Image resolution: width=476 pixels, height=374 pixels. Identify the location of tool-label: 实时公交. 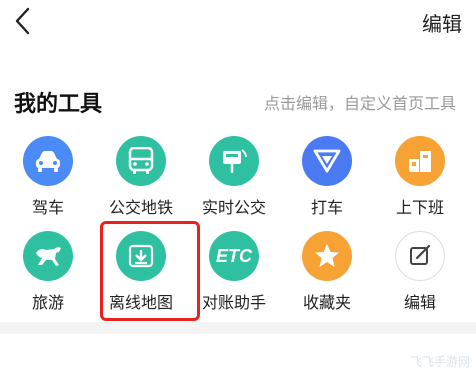
(233, 207).